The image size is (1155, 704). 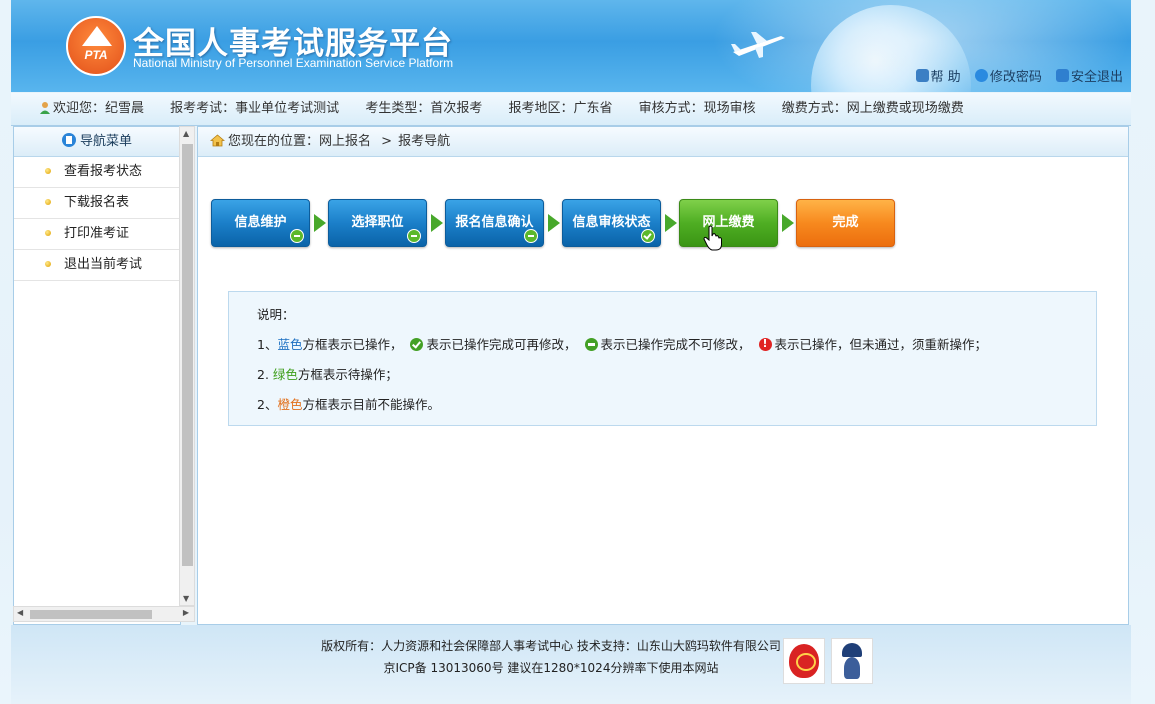 I want to click on police-badge-icon, so click(x=852, y=661).